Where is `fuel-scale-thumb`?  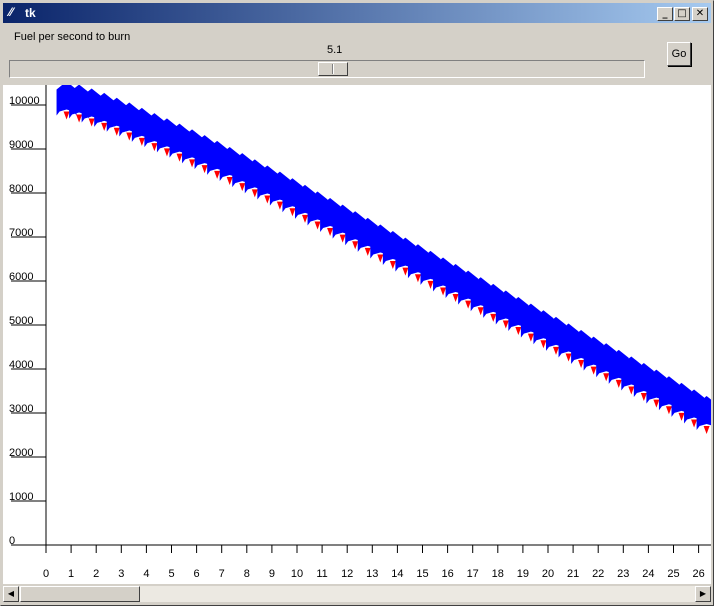
fuel-scale-thumb is located at coordinates (333, 69).